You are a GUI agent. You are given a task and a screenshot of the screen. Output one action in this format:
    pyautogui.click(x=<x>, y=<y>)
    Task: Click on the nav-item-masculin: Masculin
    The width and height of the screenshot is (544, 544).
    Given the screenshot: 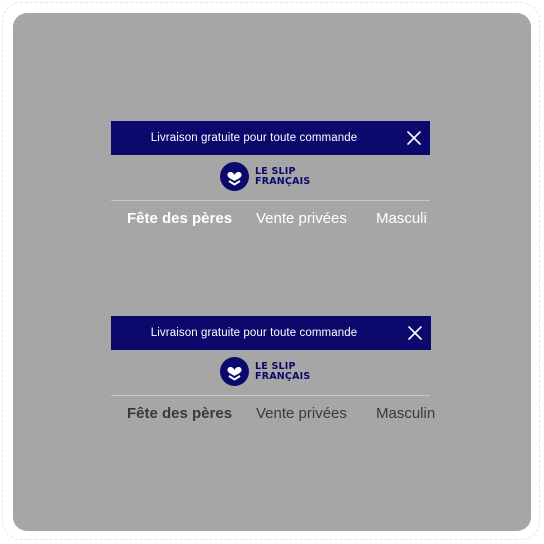 What is the action you would take?
    pyautogui.click(x=405, y=413)
    